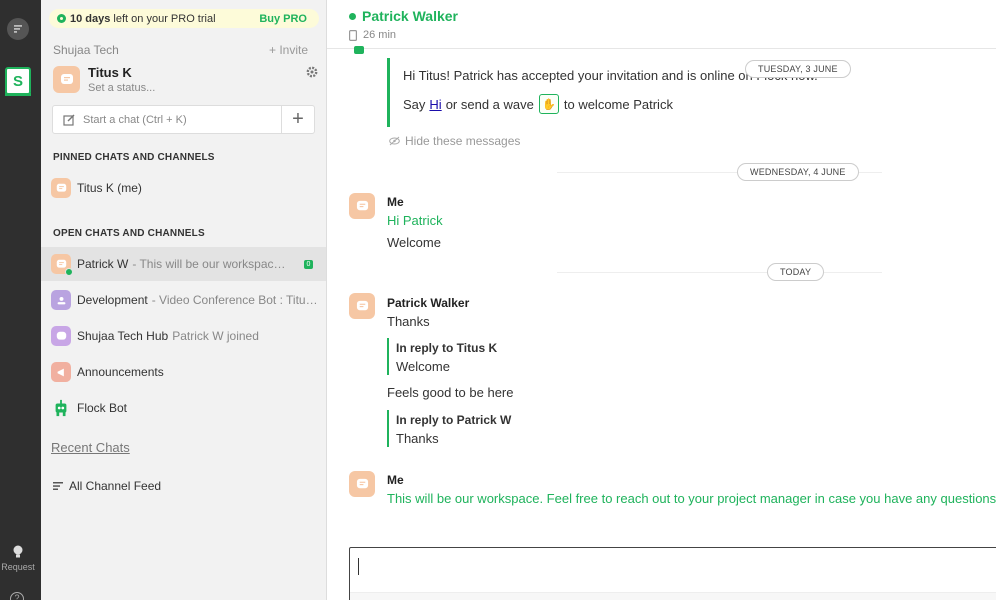  Describe the element at coordinates (18, 81) in the screenshot. I see `team-switcher-button: S` at that location.